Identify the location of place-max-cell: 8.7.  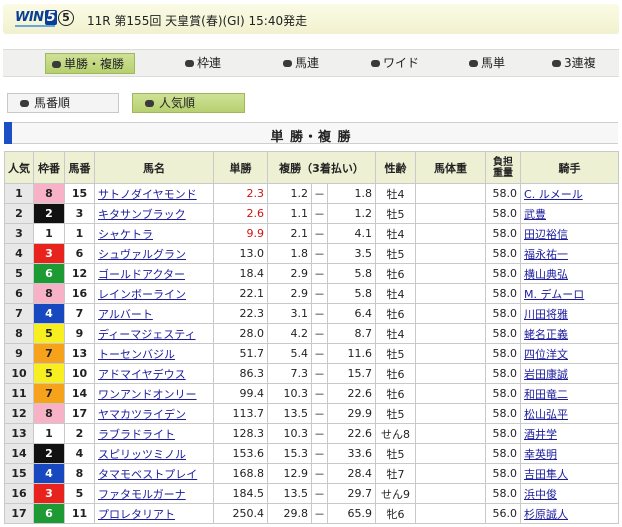
(351, 333).